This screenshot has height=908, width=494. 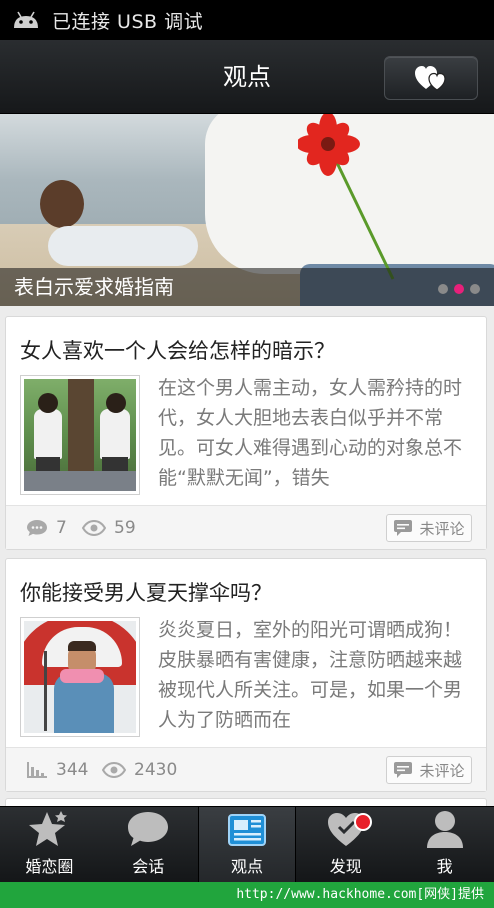 I want to click on hearts-icon, so click(x=430, y=78).